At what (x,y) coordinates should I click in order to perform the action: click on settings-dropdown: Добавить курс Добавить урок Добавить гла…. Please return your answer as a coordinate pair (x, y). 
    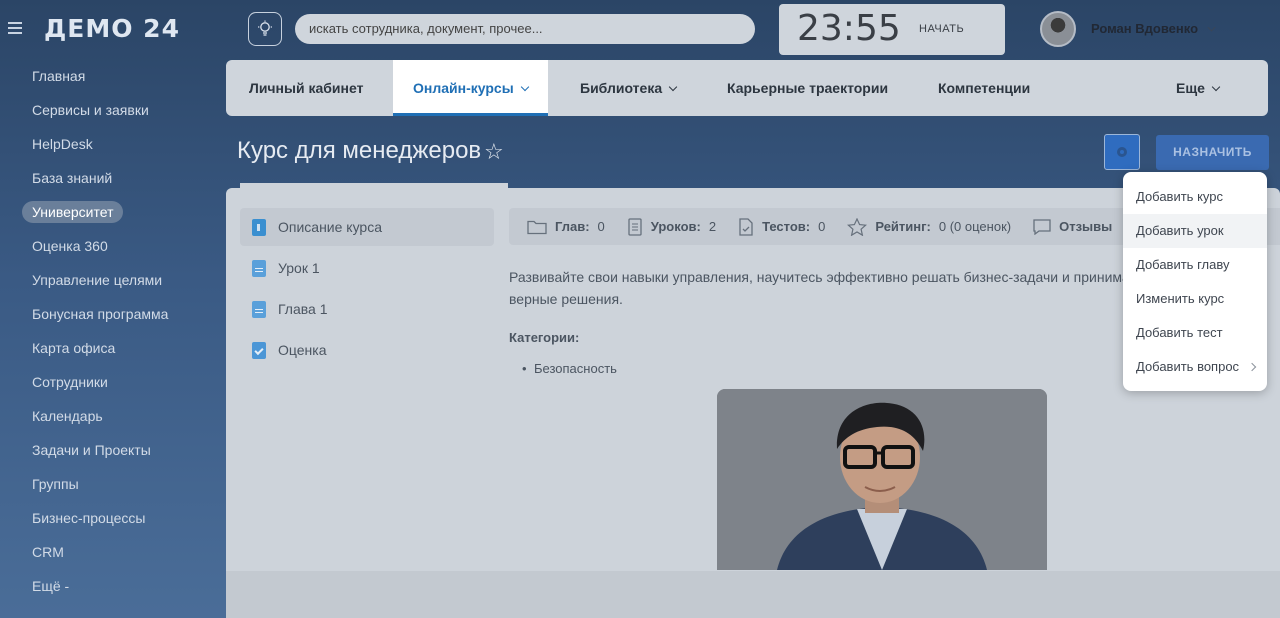
    Looking at the image, I should click on (1195, 281).